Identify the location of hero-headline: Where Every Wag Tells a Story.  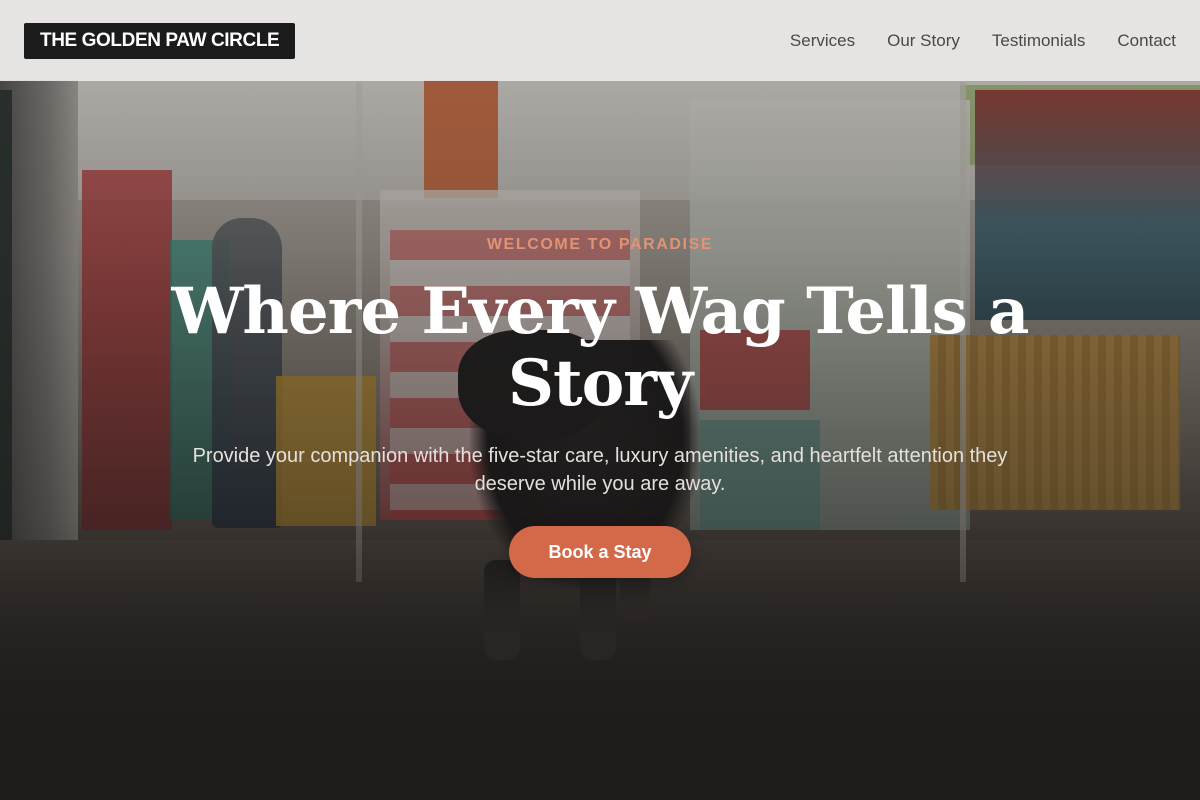
(600, 347).